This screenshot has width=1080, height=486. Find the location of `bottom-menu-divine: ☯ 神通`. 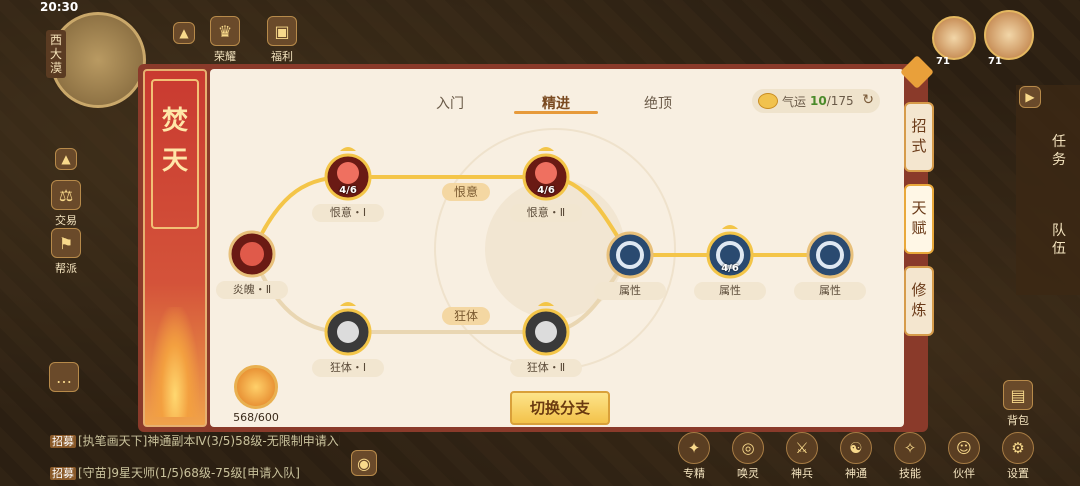

bottom-menu-divine: ☯ 神通 is located at coordinates (856, 456).